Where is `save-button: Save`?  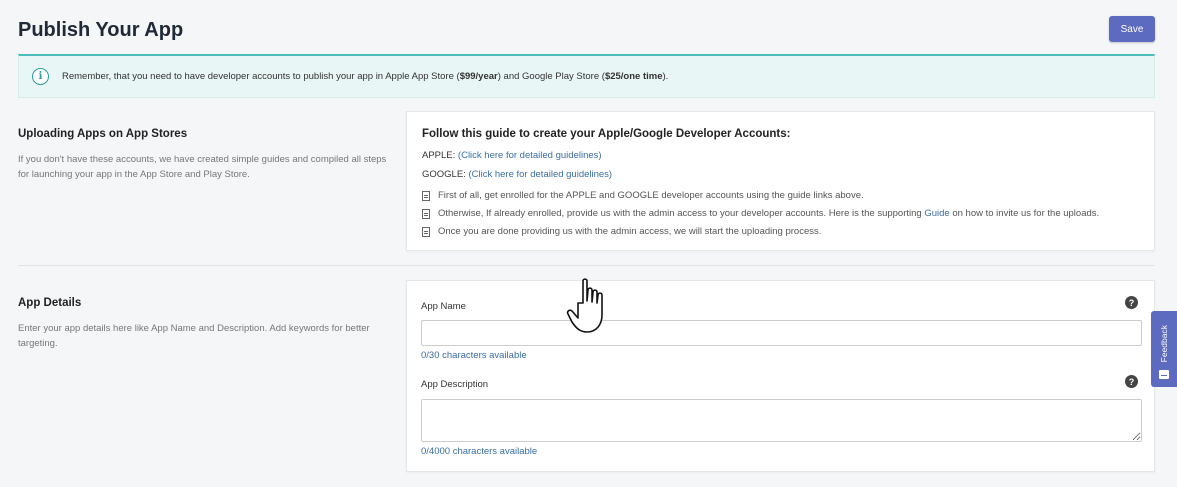
save-button: Save is located at coordinates (1132, 29).